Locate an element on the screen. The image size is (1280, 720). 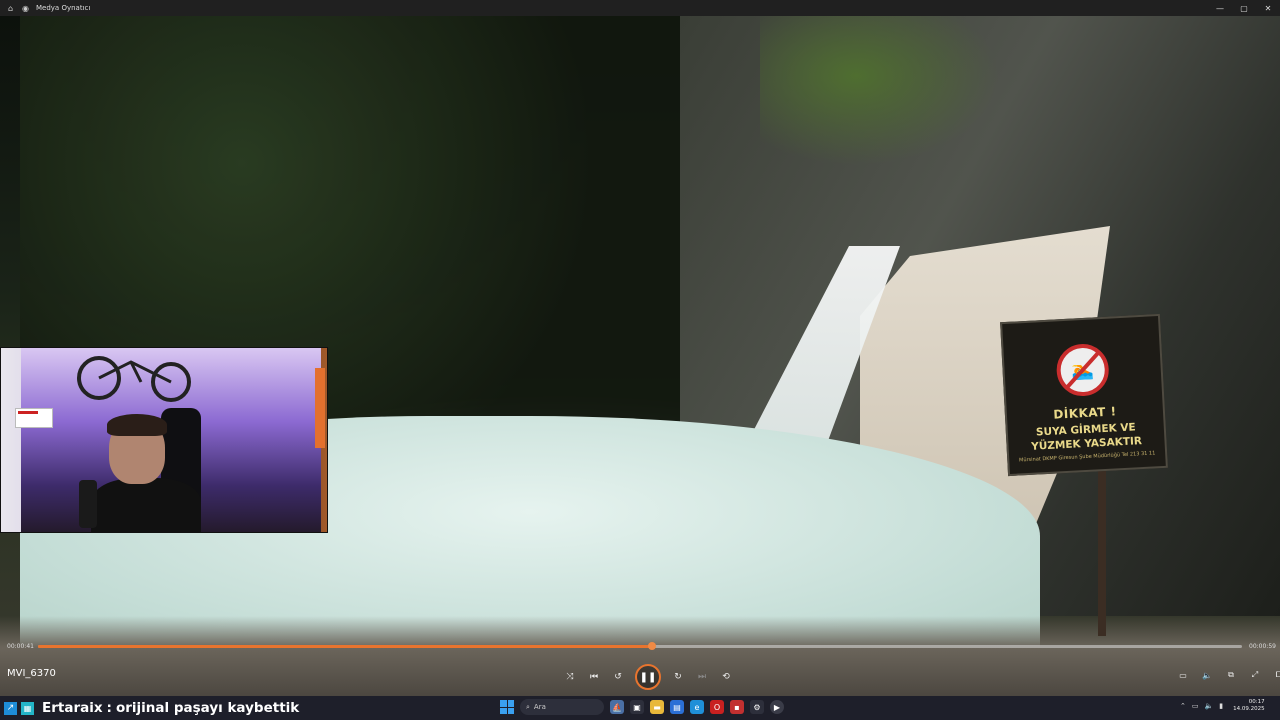
speaker-icon: 🔈 is located at coordinates (1209, 706).